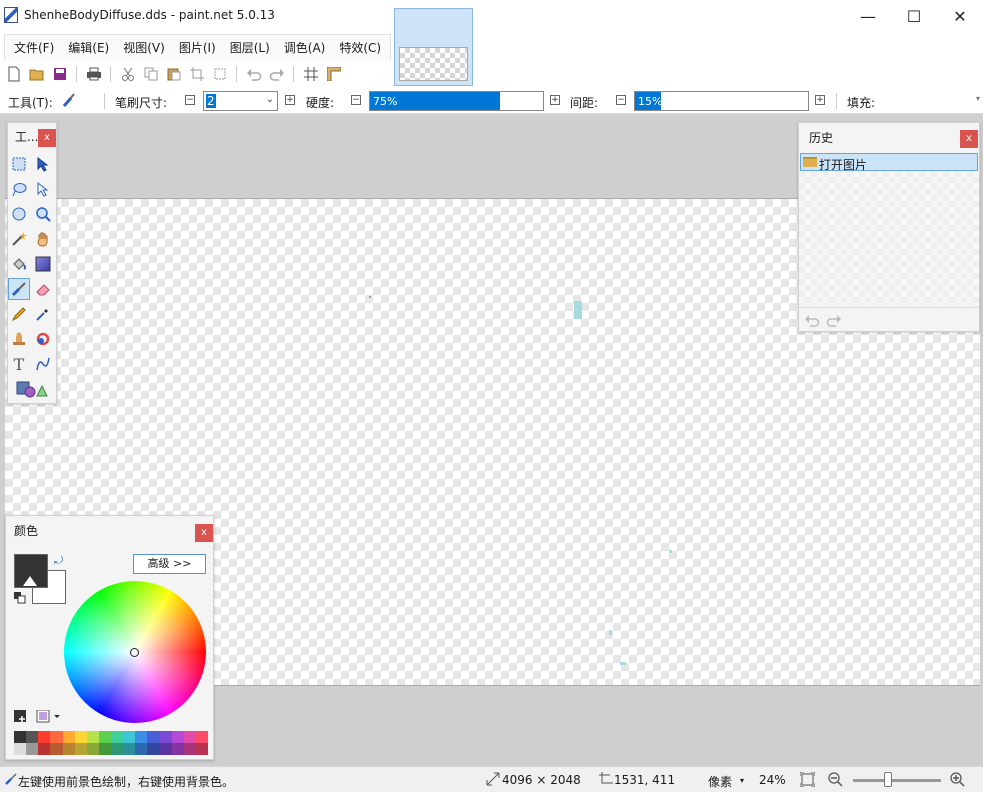 The image size is (983, 792). I want to click on save-icon, so click(60, 74).